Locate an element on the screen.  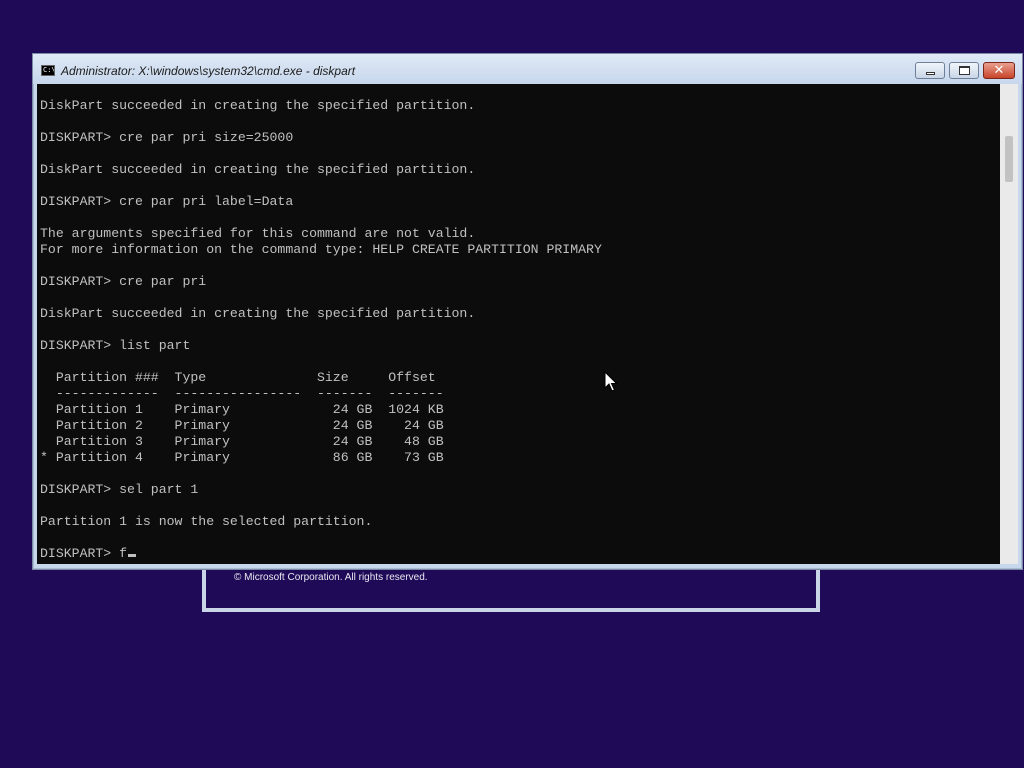
vertical-scrollbar is located at coordinates (1009, 324).